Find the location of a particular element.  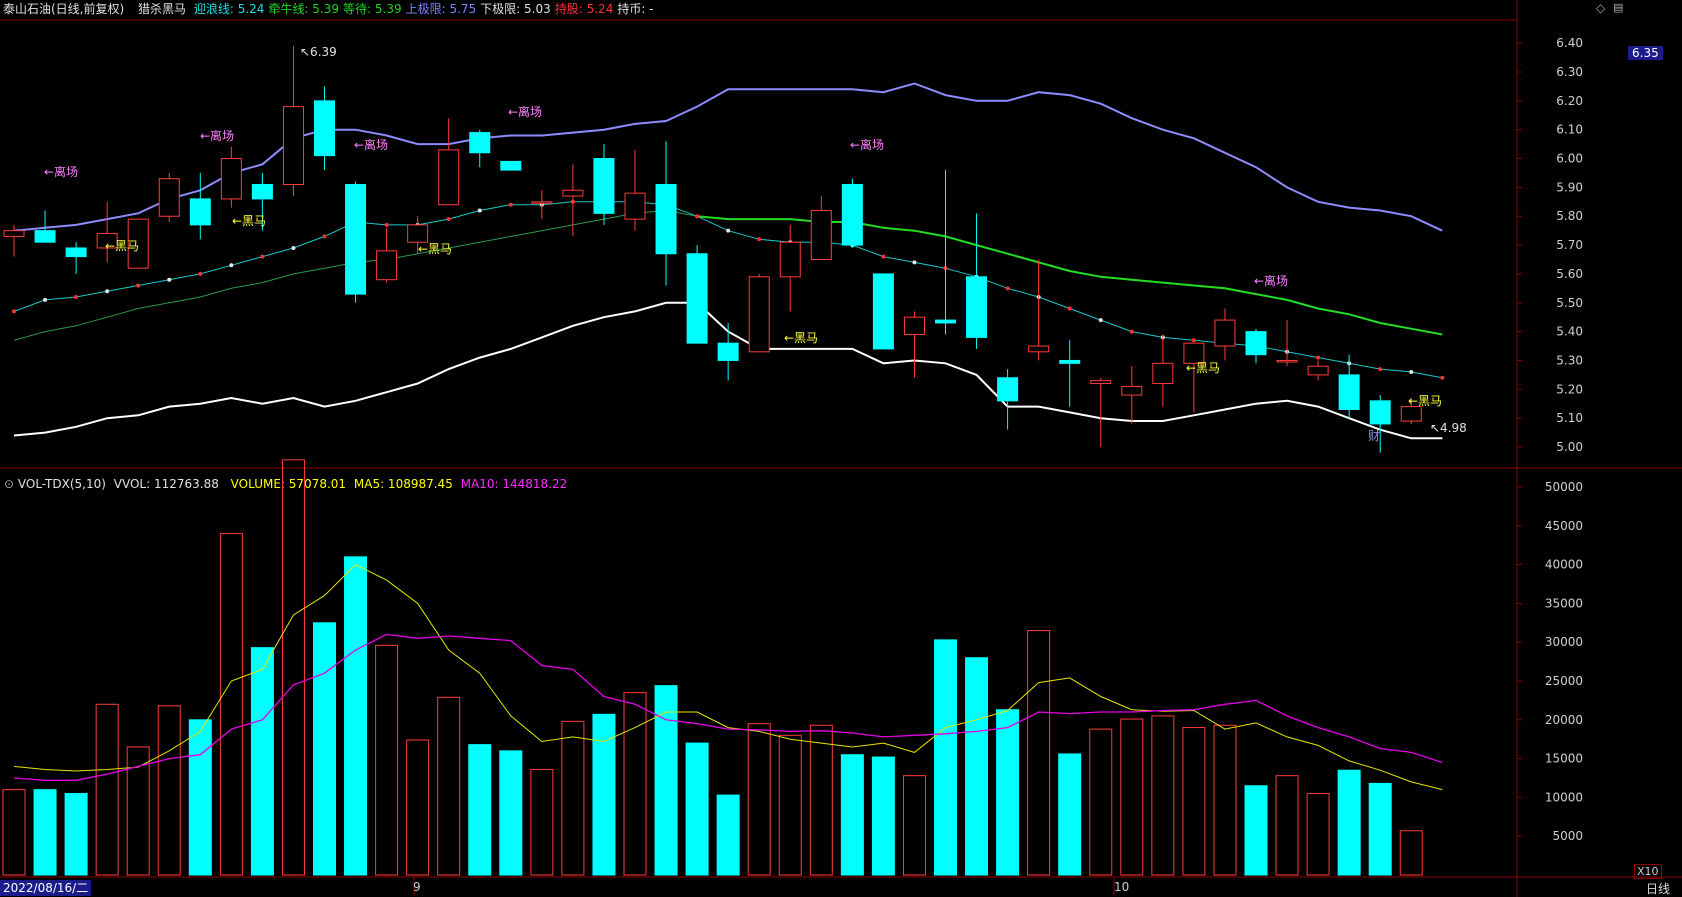

price-axis-label: 5.80 is located at coordinates (1569, 216).